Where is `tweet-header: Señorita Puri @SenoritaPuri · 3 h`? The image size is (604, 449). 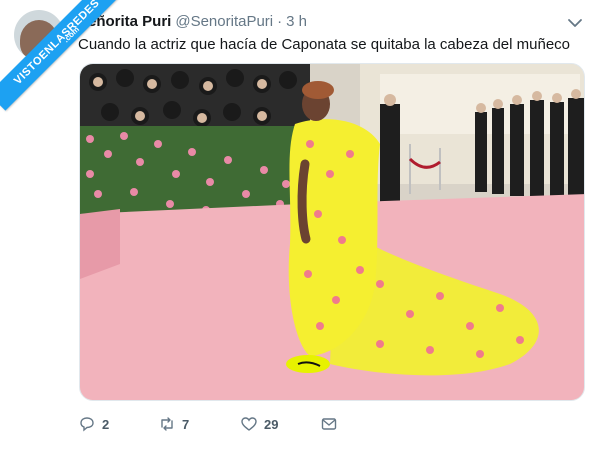
tweet-header: Señorita Puri @SenoritaPuri · 3 h is located at coordinates (192, 24).